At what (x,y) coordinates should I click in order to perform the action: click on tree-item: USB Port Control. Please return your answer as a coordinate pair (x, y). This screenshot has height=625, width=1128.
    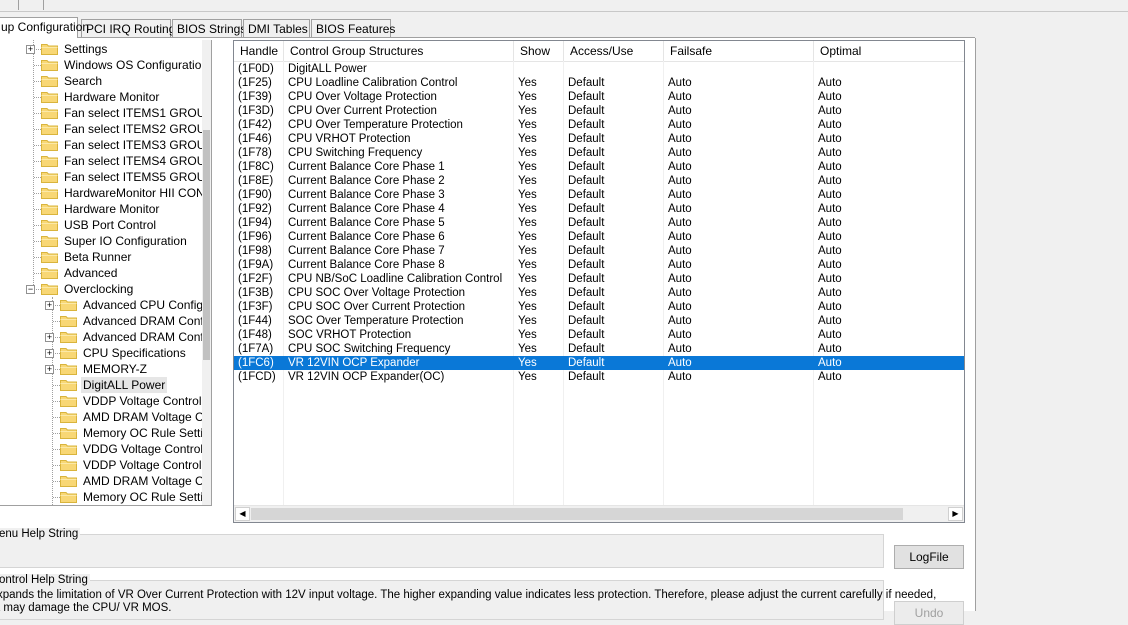
    Looking at the image, I should click on (126, 225).